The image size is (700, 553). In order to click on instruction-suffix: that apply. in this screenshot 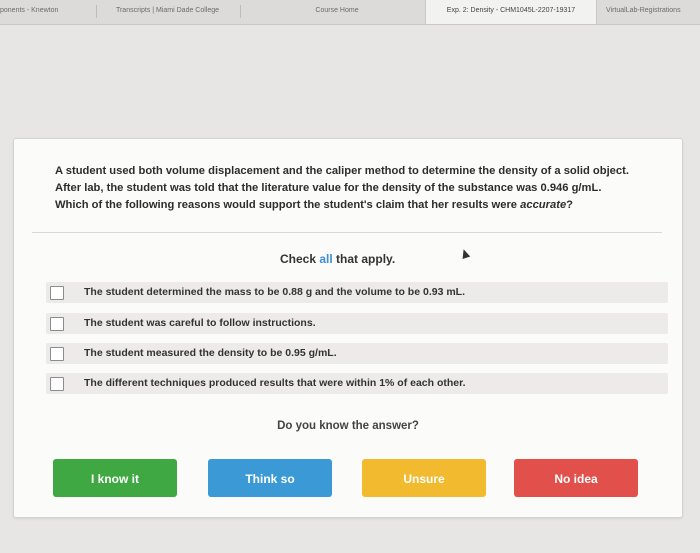, I will do `click(364, 259)`.